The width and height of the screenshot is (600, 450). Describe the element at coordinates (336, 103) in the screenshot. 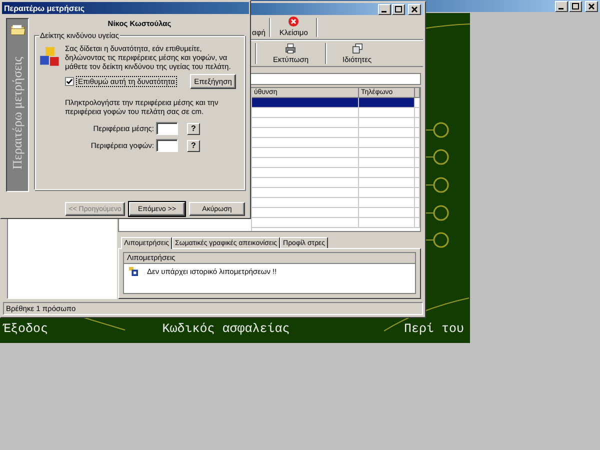

I see `table-row` at that location.